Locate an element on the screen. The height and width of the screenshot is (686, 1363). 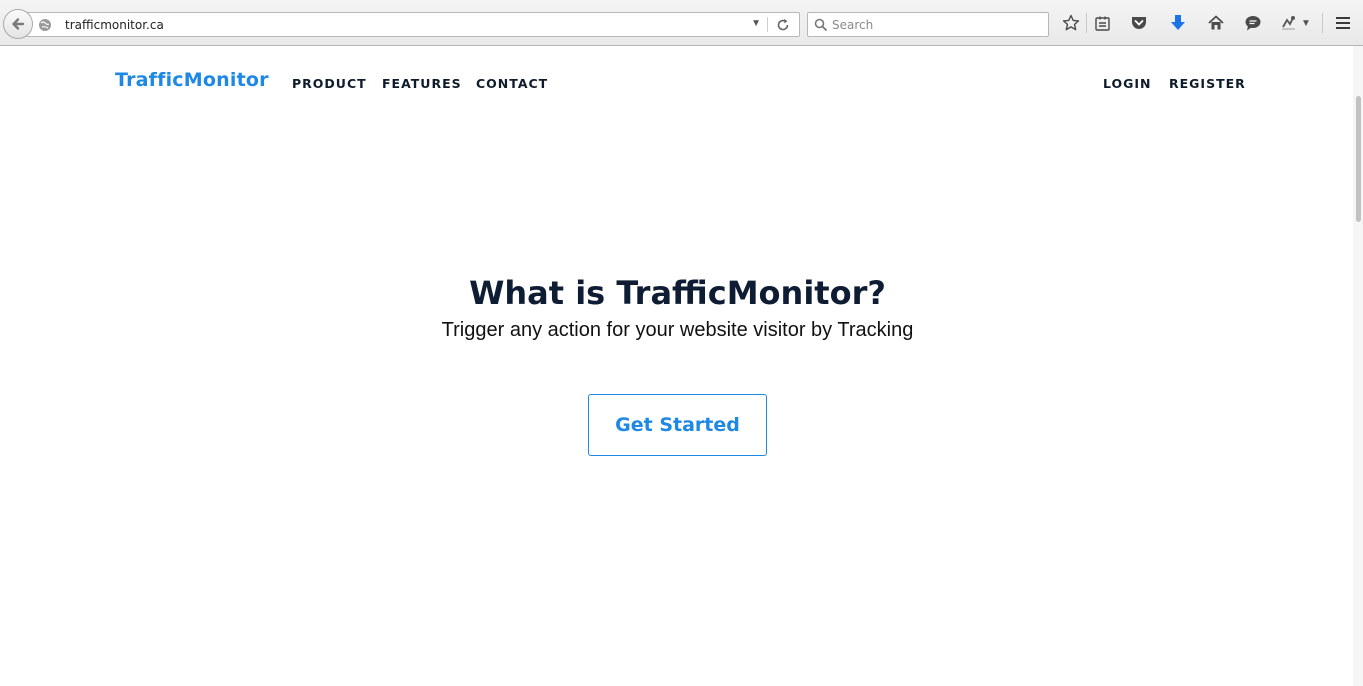
chat-button is located at coordinates (1253, 23).